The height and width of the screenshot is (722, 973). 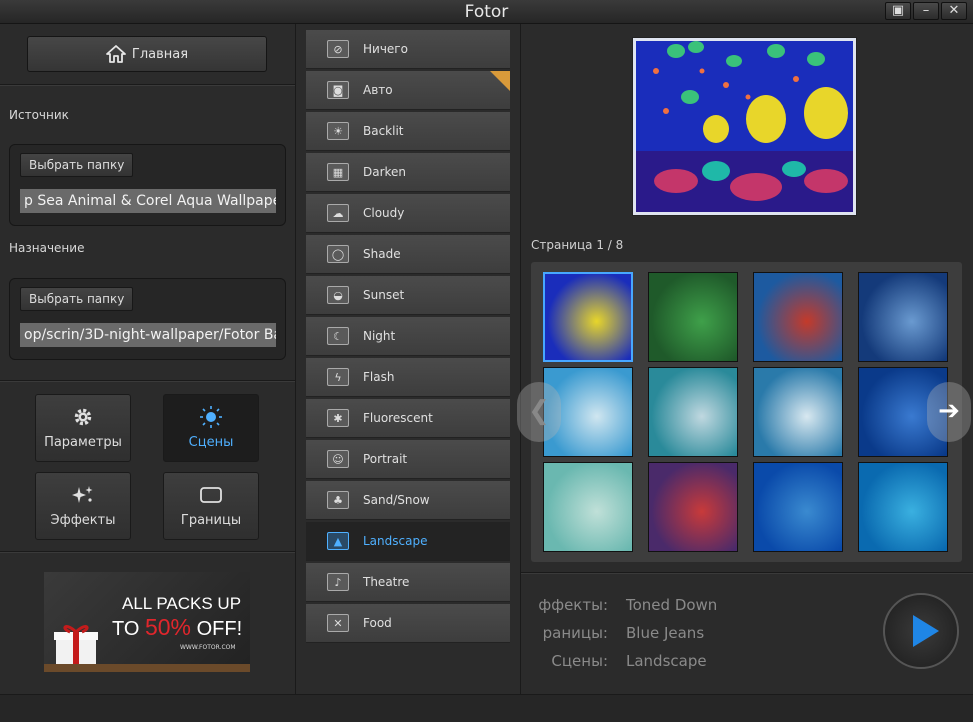 What do you see at coordinates (338, 254) in the screenshot?
I see `scene-icon: ◯` at bounding box center [338, 254].